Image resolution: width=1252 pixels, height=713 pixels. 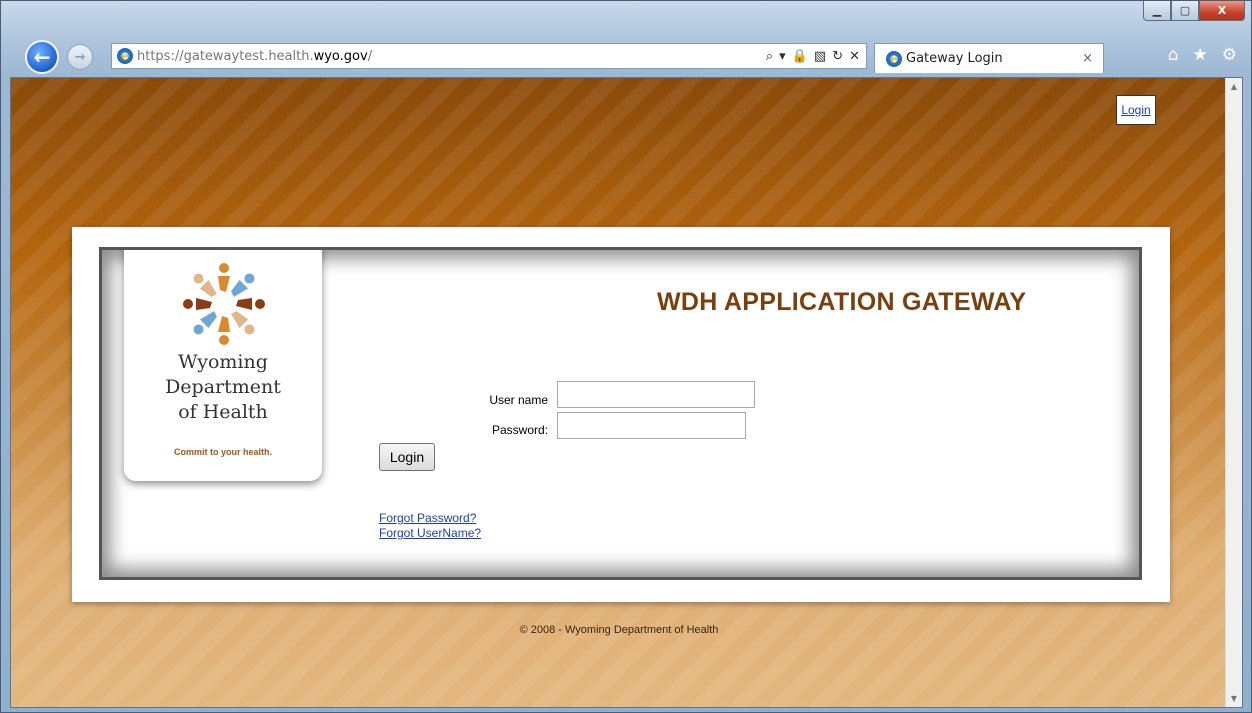 I want to click on vertical-scrollbar: ▲ ▼, so click(x=1233, y=392).